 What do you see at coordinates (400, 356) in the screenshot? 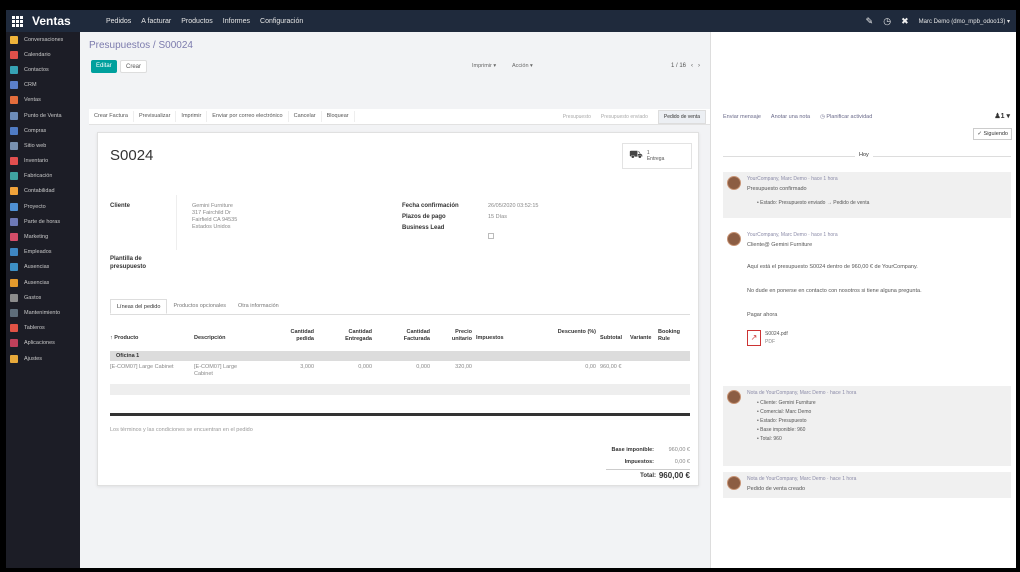
I see `section-row: Oficina 1` at bounding box center [400, 356].